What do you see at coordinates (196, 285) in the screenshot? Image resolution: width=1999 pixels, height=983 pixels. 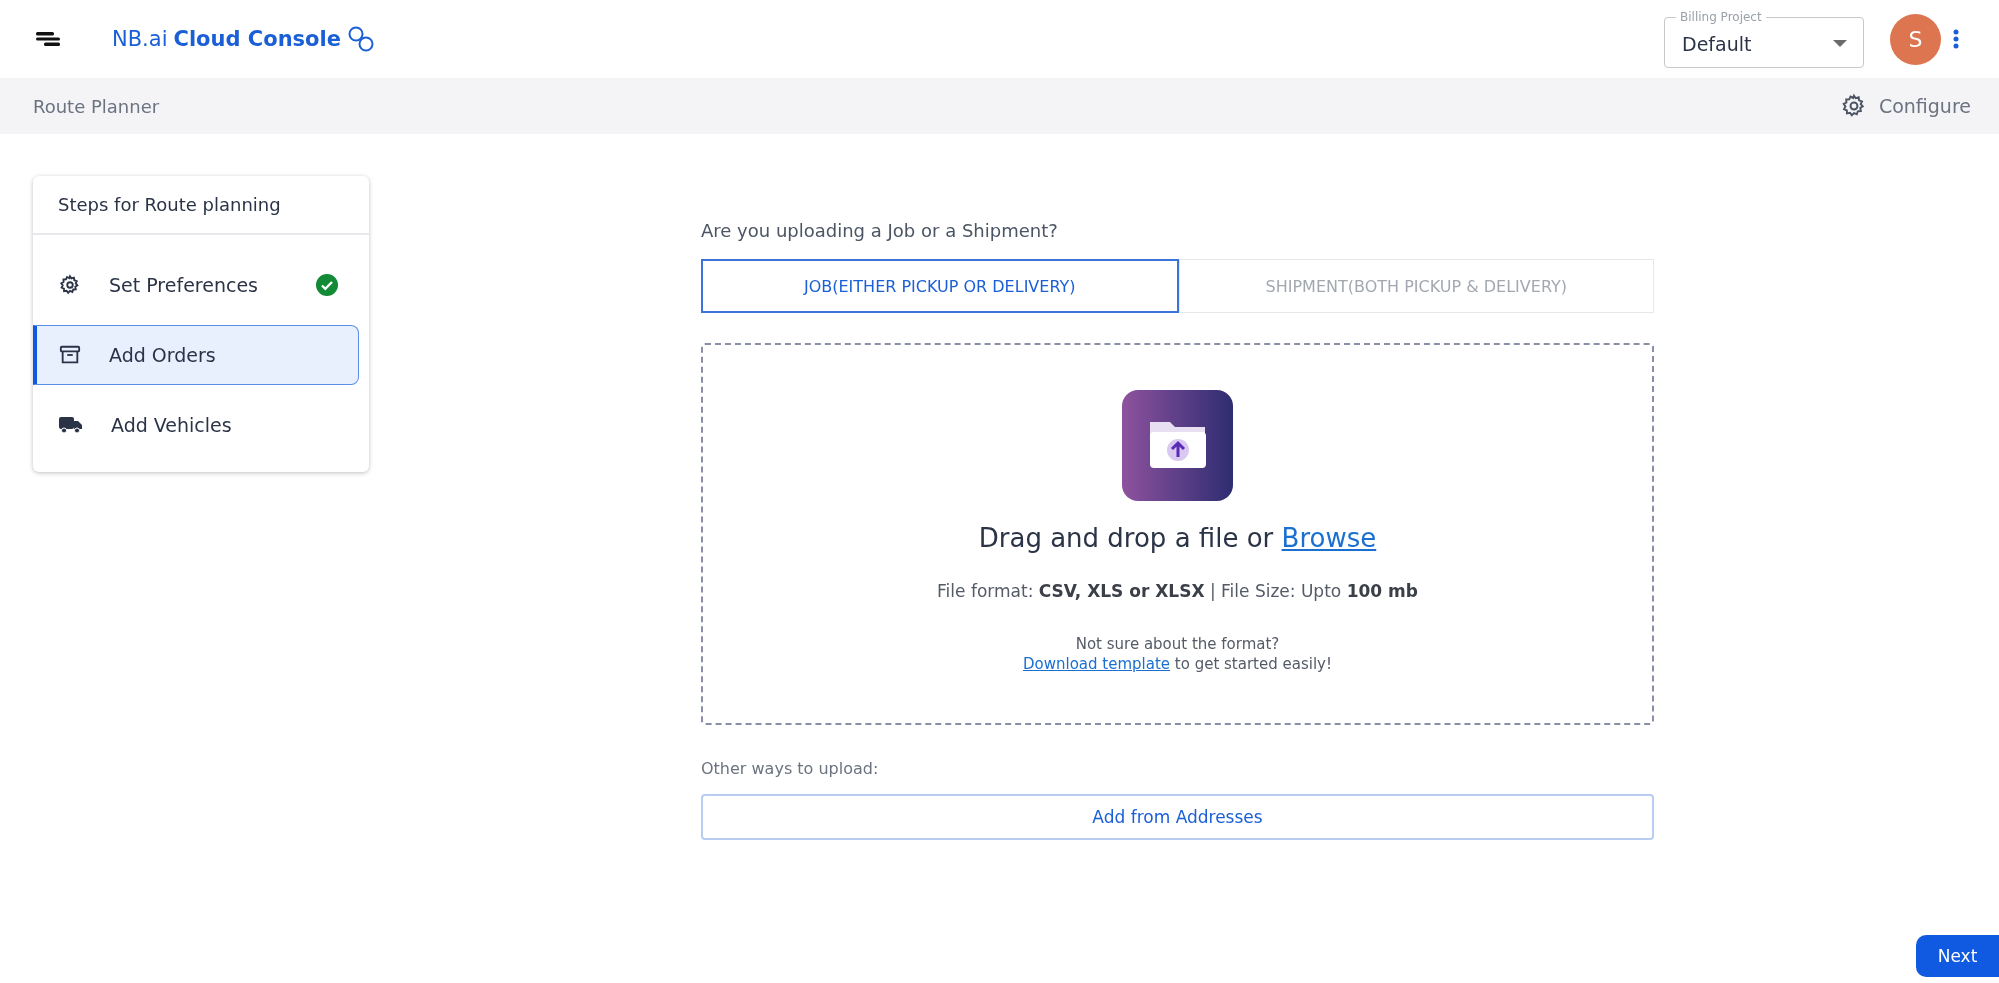 I see `step-item: Set Preferences` at bounding box center [196, 285].